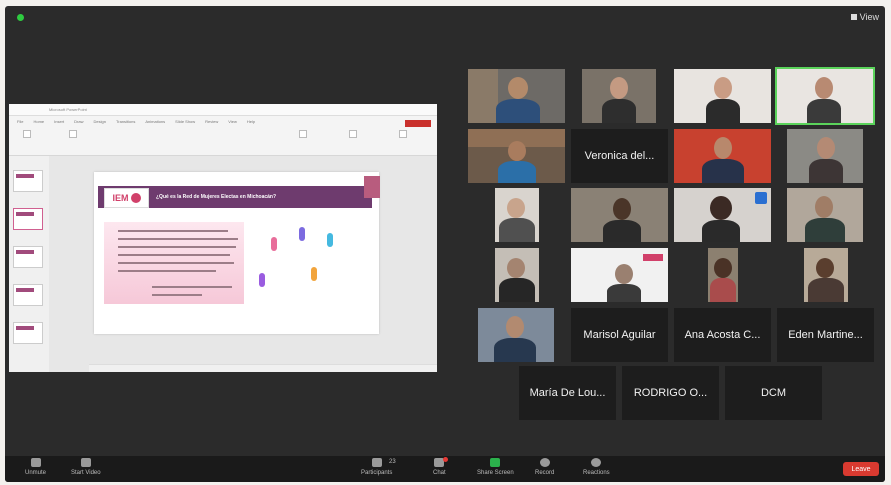 Image resolution: width=891 pixels, height=485 pixels. I want to click on share-screen-icon, so click(495, 462).